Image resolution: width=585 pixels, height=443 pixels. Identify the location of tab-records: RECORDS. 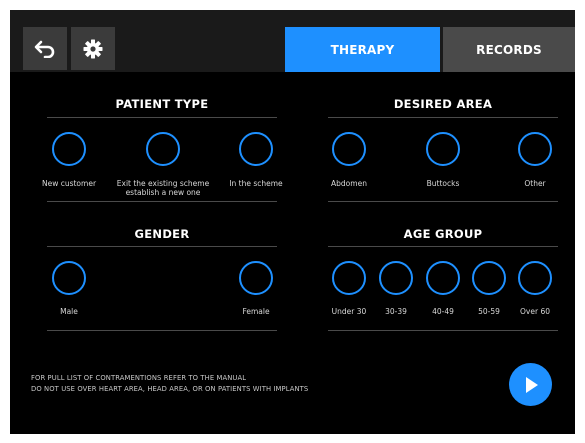
(509, 49).